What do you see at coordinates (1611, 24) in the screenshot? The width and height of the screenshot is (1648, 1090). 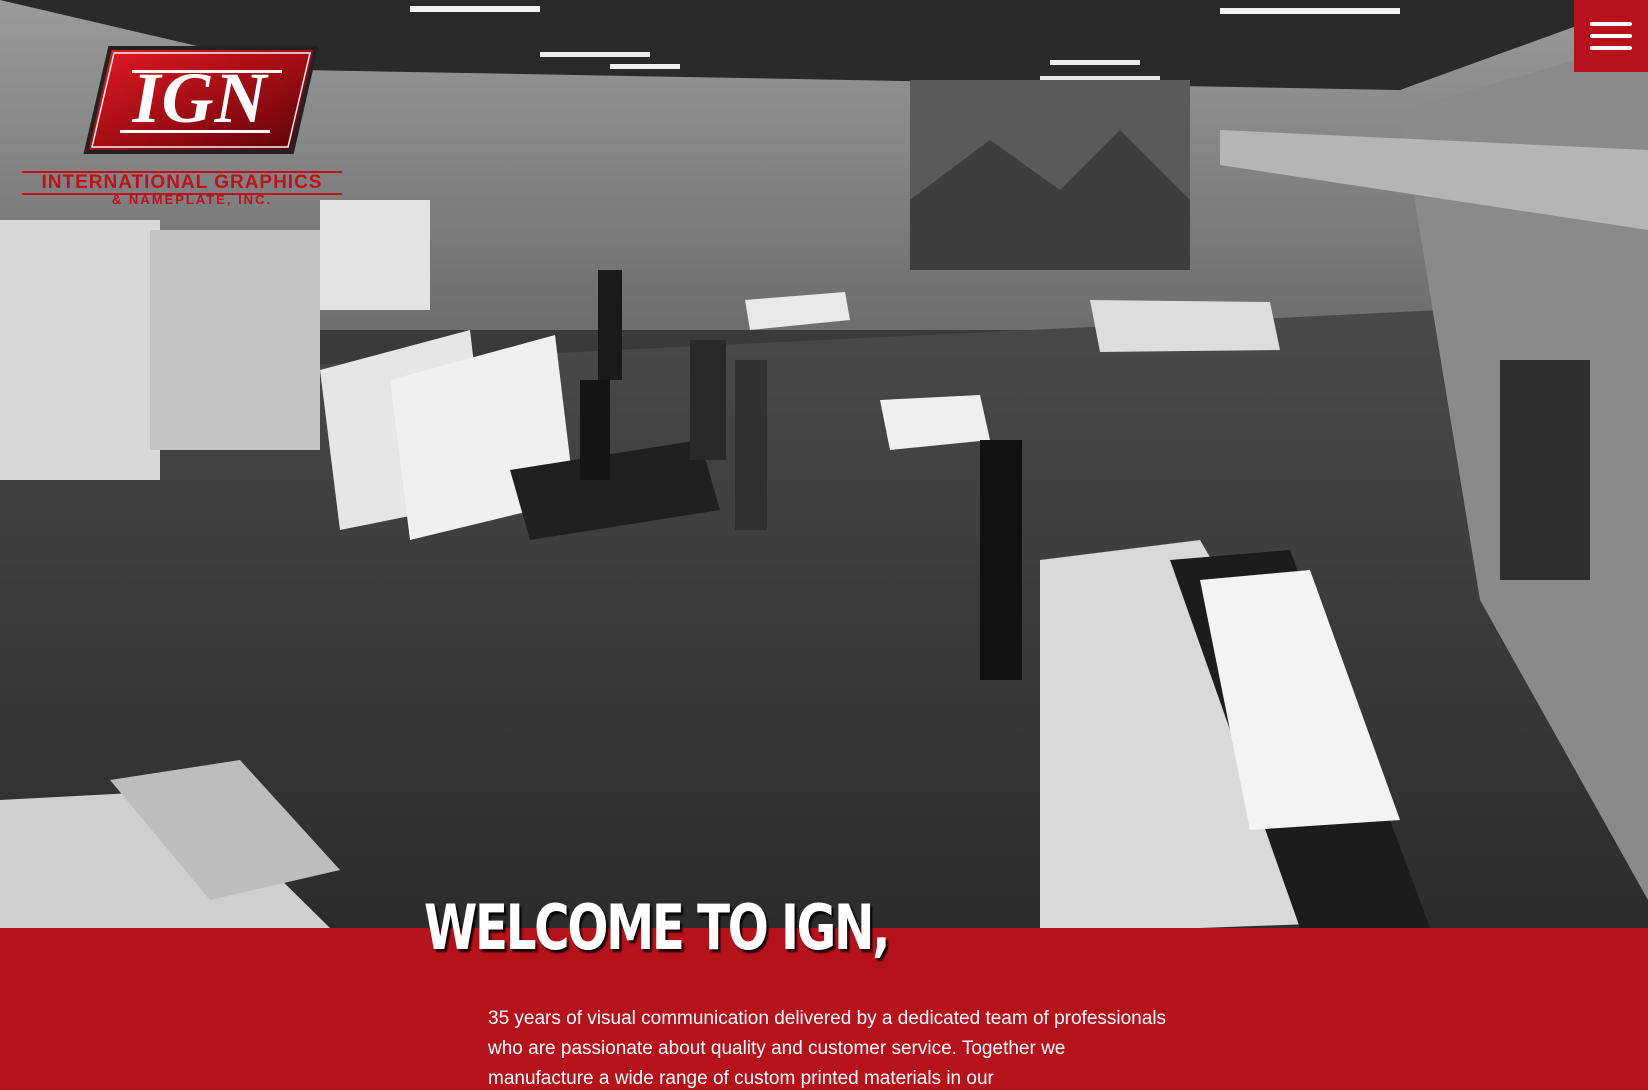 I see `menu-bar-top` at bounding box center [1611, 24].